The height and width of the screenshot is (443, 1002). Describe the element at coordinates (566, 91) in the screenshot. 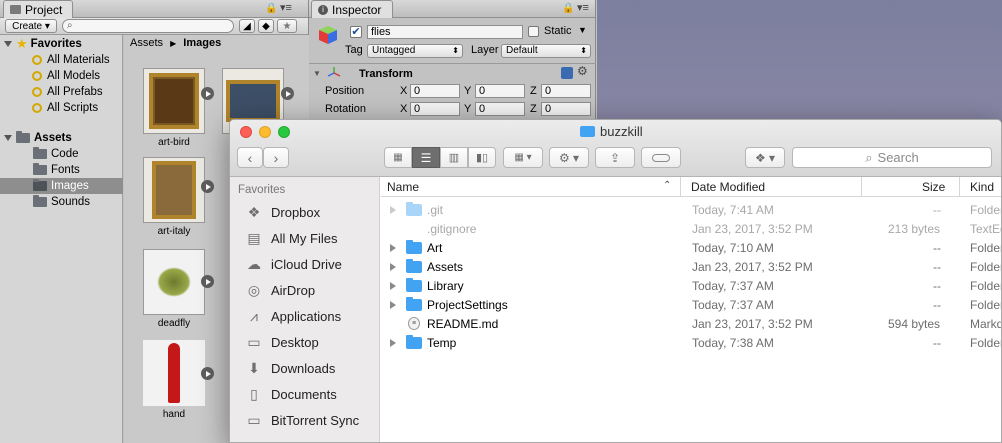

I see `position-z-field: 0` at that location.